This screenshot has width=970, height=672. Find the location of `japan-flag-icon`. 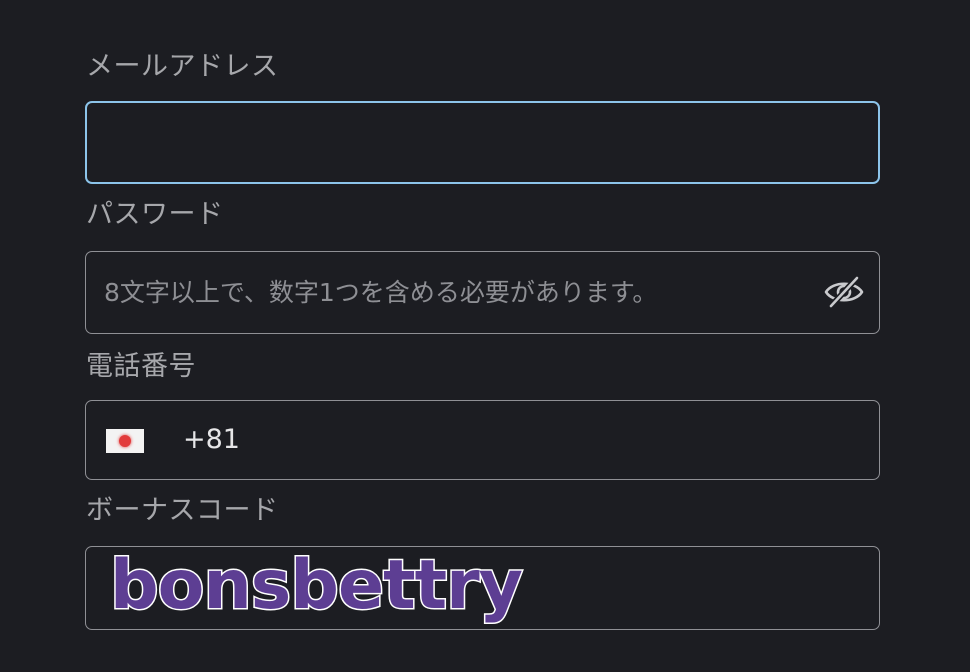

japan-flag-icon is located at coordinates (125, 441).